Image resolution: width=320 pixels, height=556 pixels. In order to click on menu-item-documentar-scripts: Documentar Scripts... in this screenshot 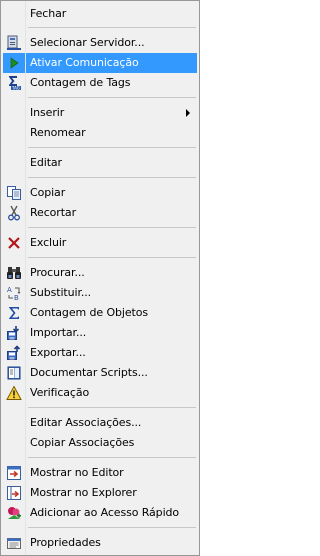, I will do `click(100, 373)`.